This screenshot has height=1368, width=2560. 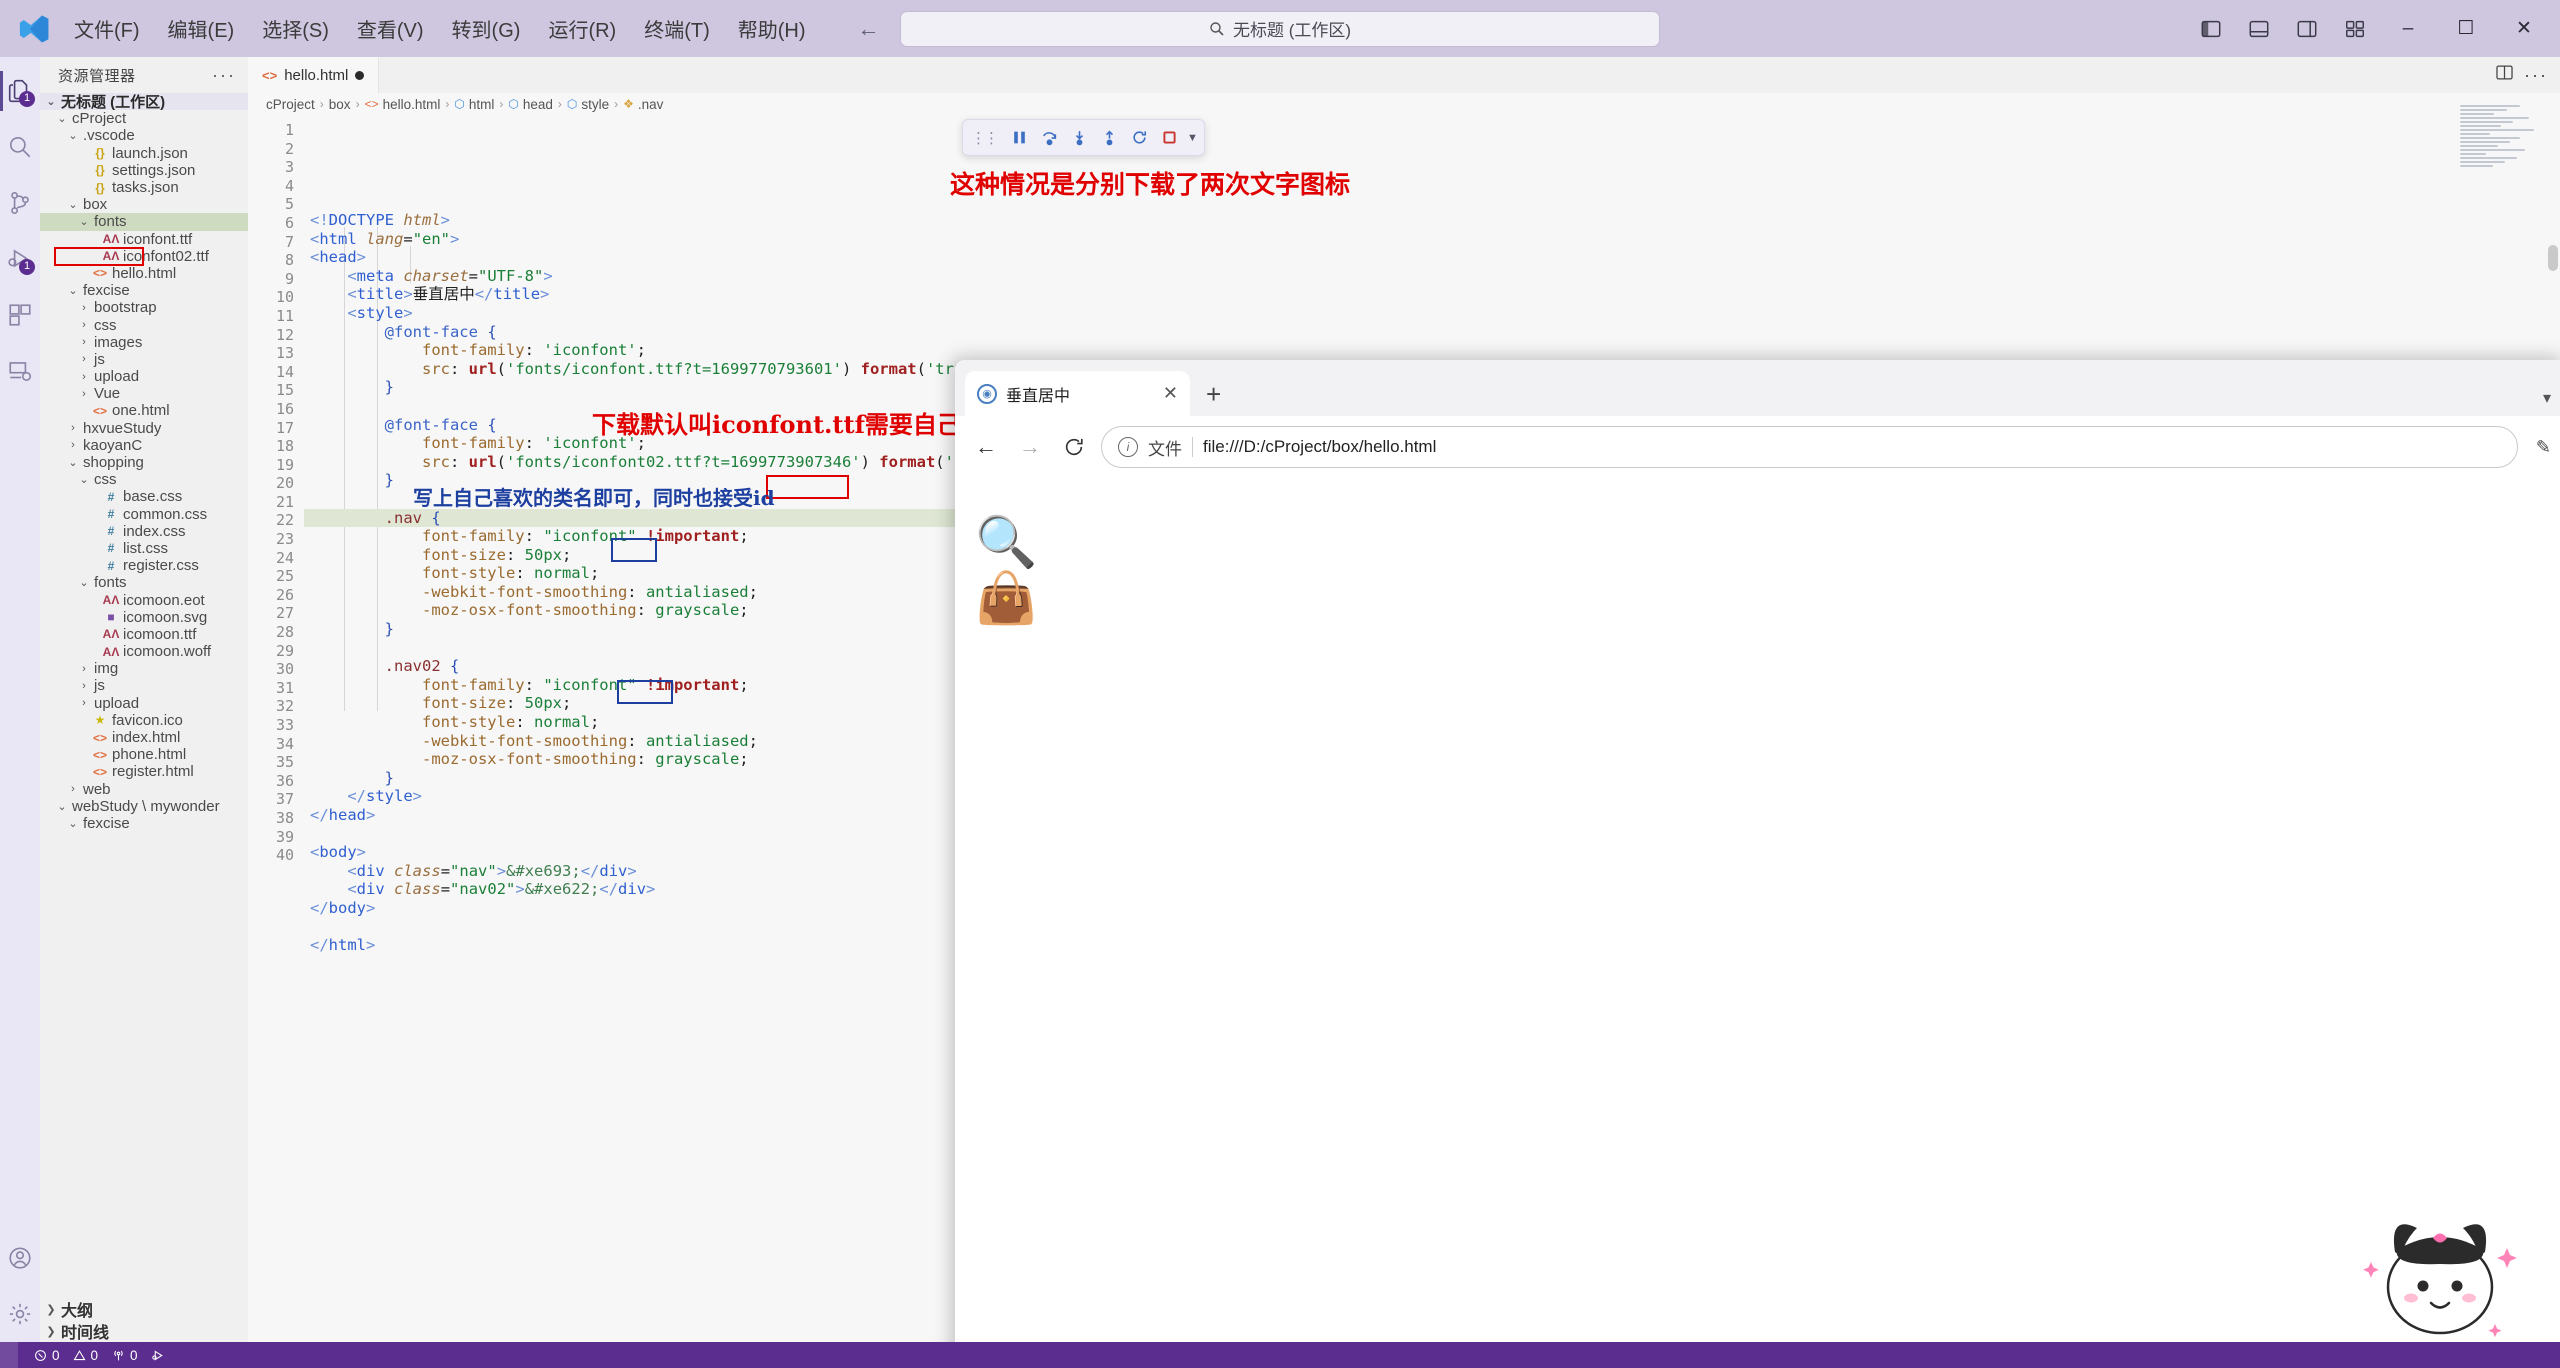 I want to click on edit-icon: ✎, so click(x=2539, y=447).